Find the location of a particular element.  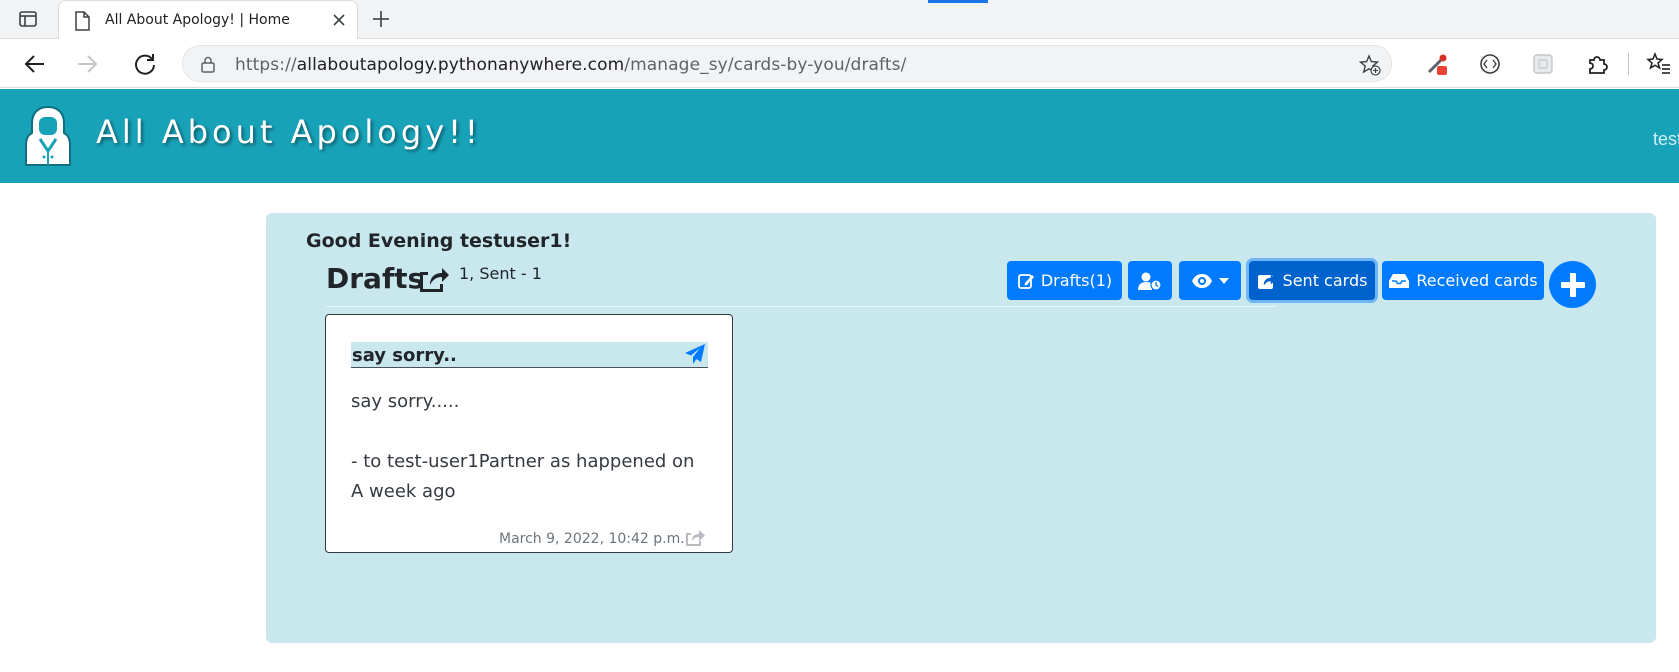

user-clock-icon is located at coordinates (1150, 281).